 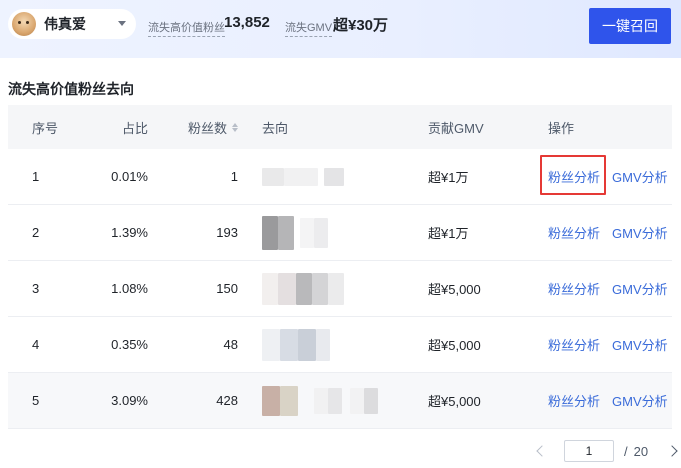 I want to click on page-input, so click(x=589, y=451).